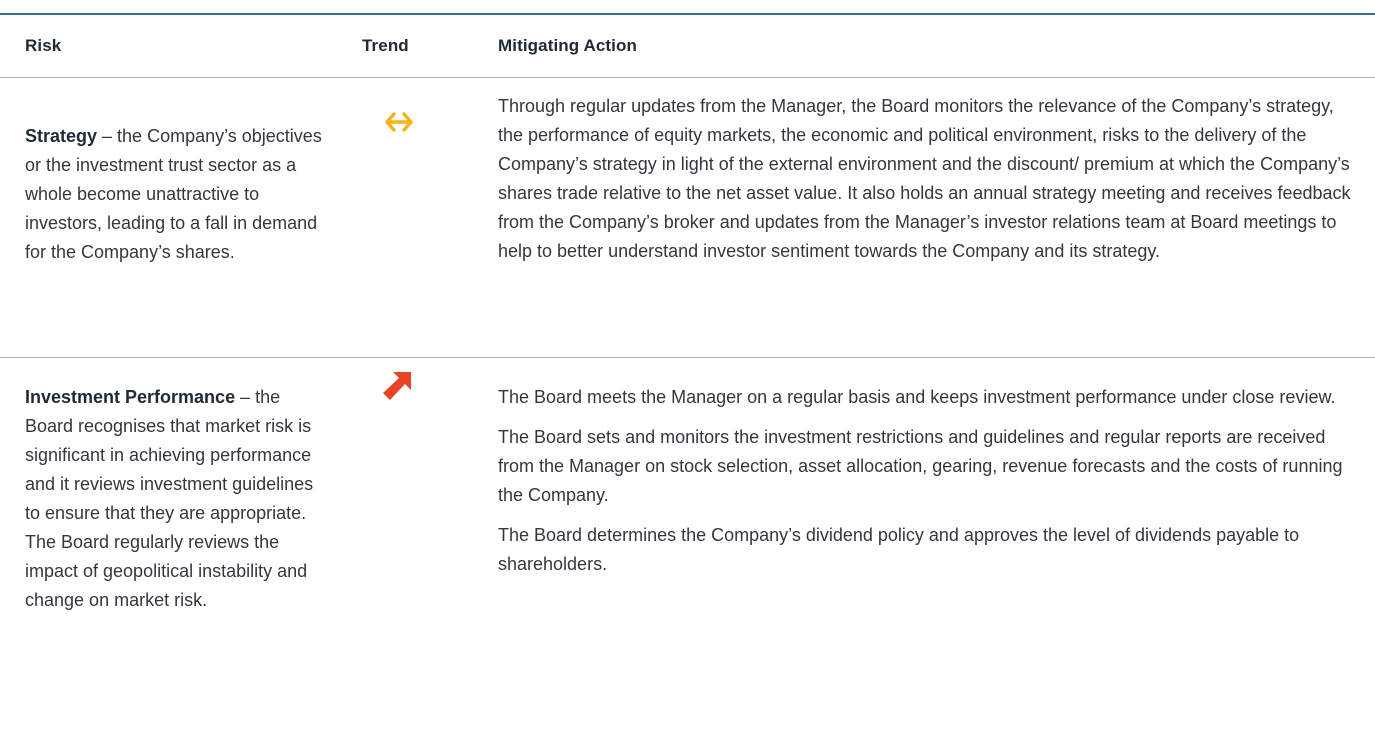  What do you see at coordinates (130, 397) in the screenshot?
I see `risk-name: Investment Performance` at bounding box center [130, 397].